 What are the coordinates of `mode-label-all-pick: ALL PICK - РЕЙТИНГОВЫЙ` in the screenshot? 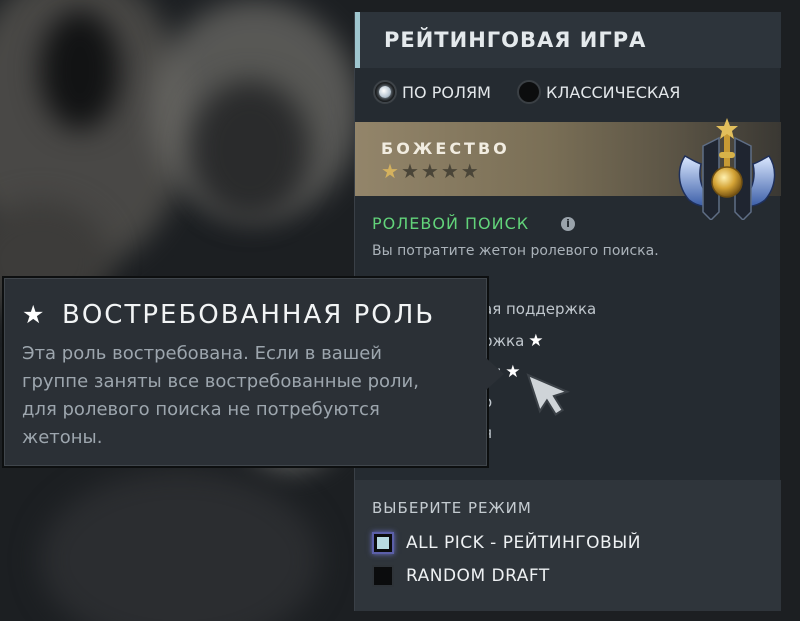 It's located at (523, 543).